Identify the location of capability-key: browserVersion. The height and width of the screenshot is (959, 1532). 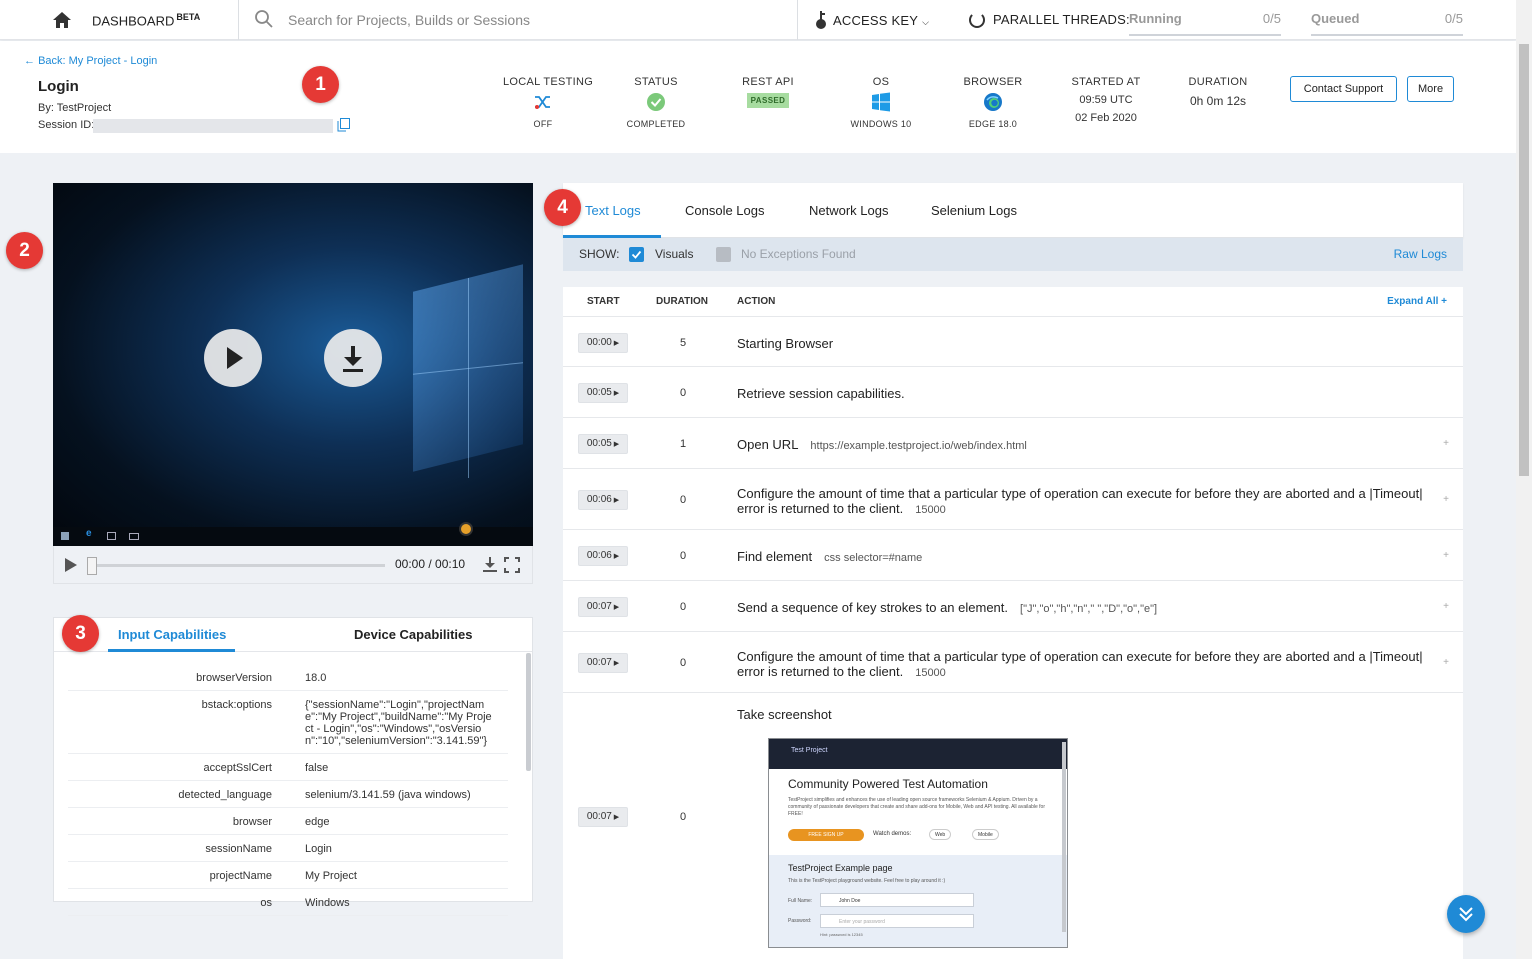
(234, 678).